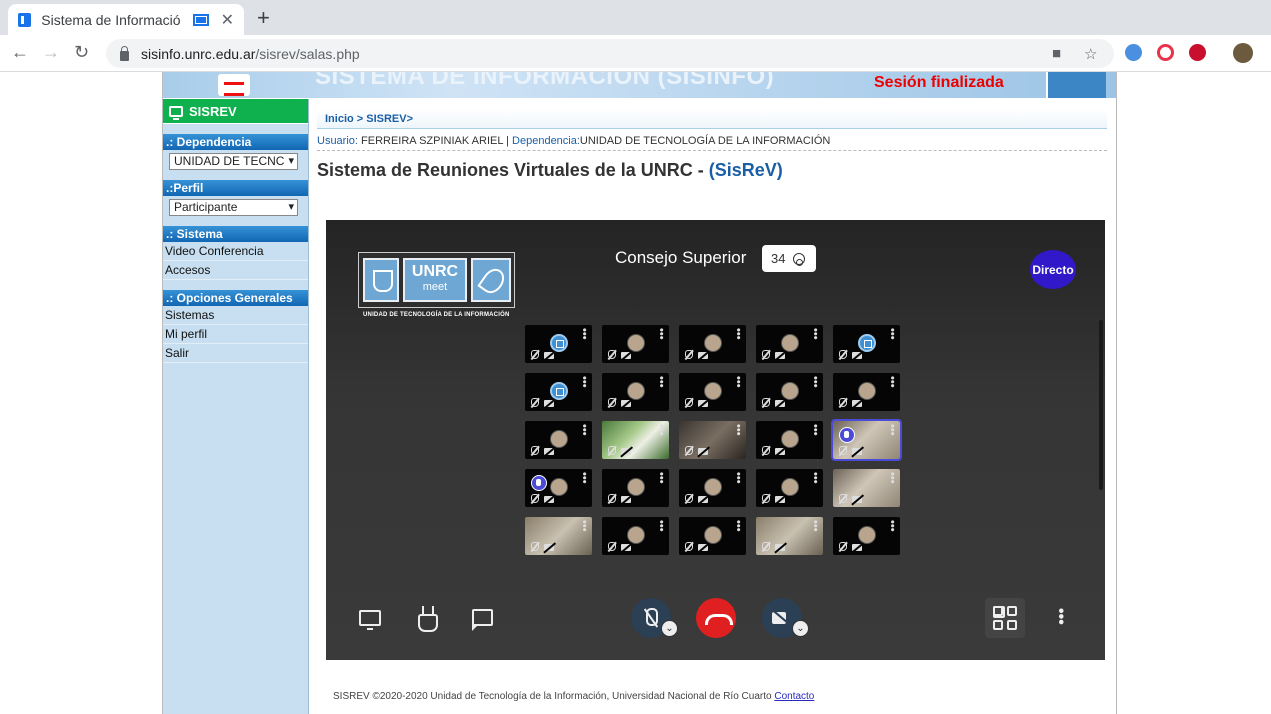  I want to click on audio-options-chevron-icon: ⌄, so click(669, 628).